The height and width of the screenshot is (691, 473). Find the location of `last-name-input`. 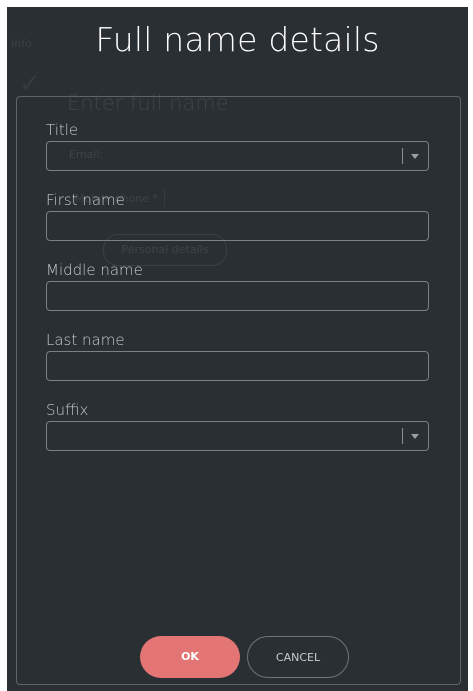

last-name-input is located at coordinates (237, 366).